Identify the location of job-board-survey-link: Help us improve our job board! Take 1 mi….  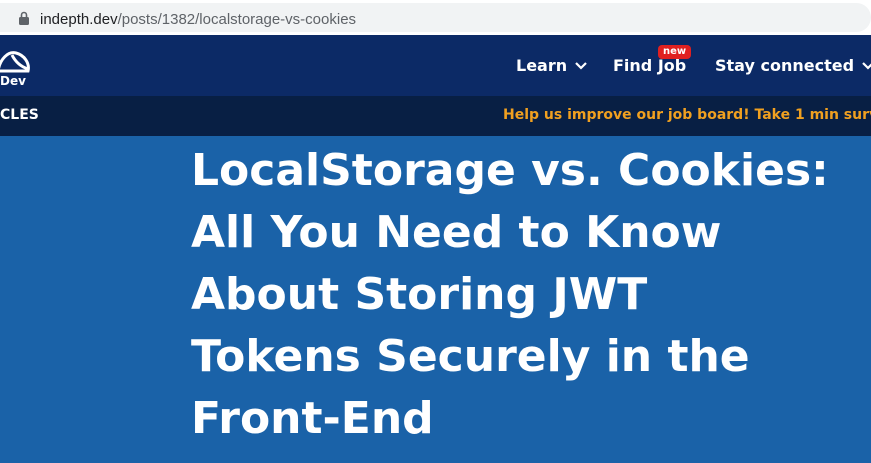
(687, 115).